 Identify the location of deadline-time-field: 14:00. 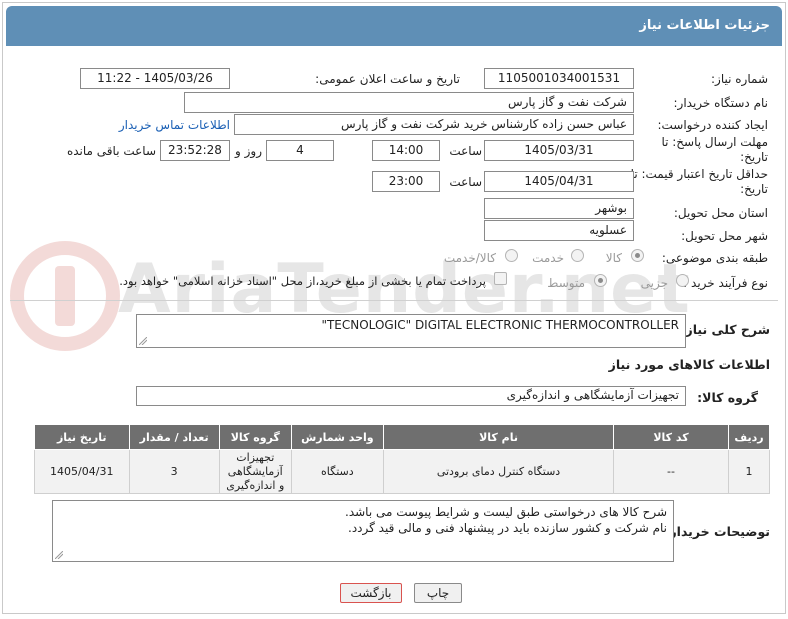
(406, 150).